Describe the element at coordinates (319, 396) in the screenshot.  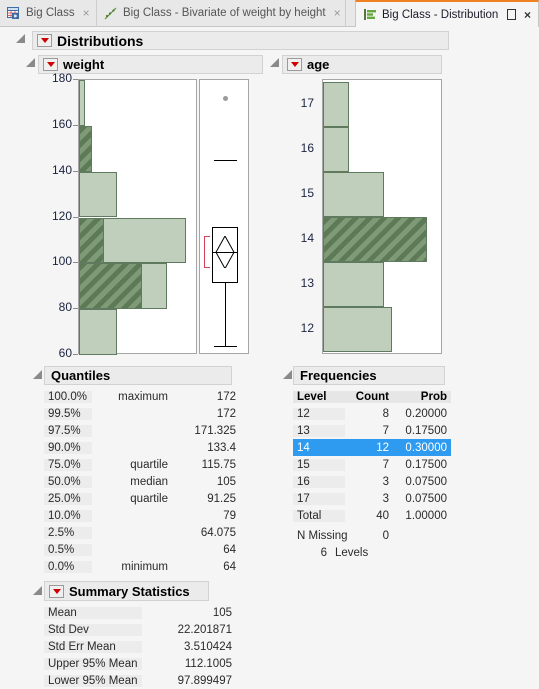
I see `frequencies-column-header: Level` at that location.